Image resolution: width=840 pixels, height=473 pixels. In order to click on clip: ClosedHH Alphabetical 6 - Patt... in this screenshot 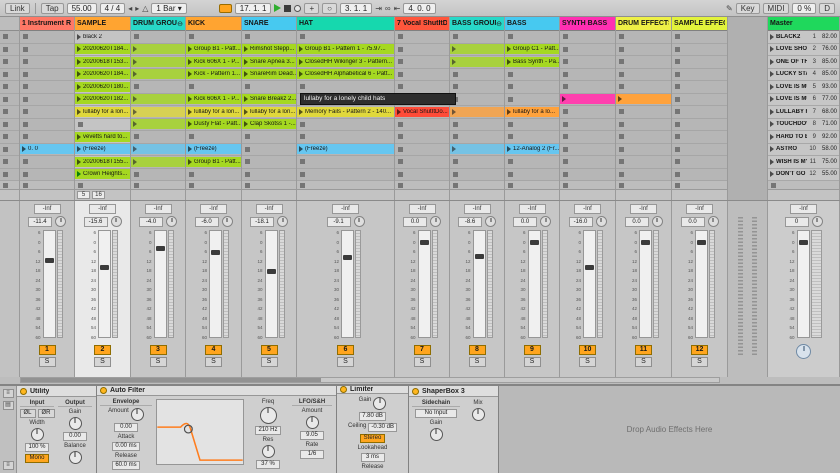, I will do `click(345, 74)`.